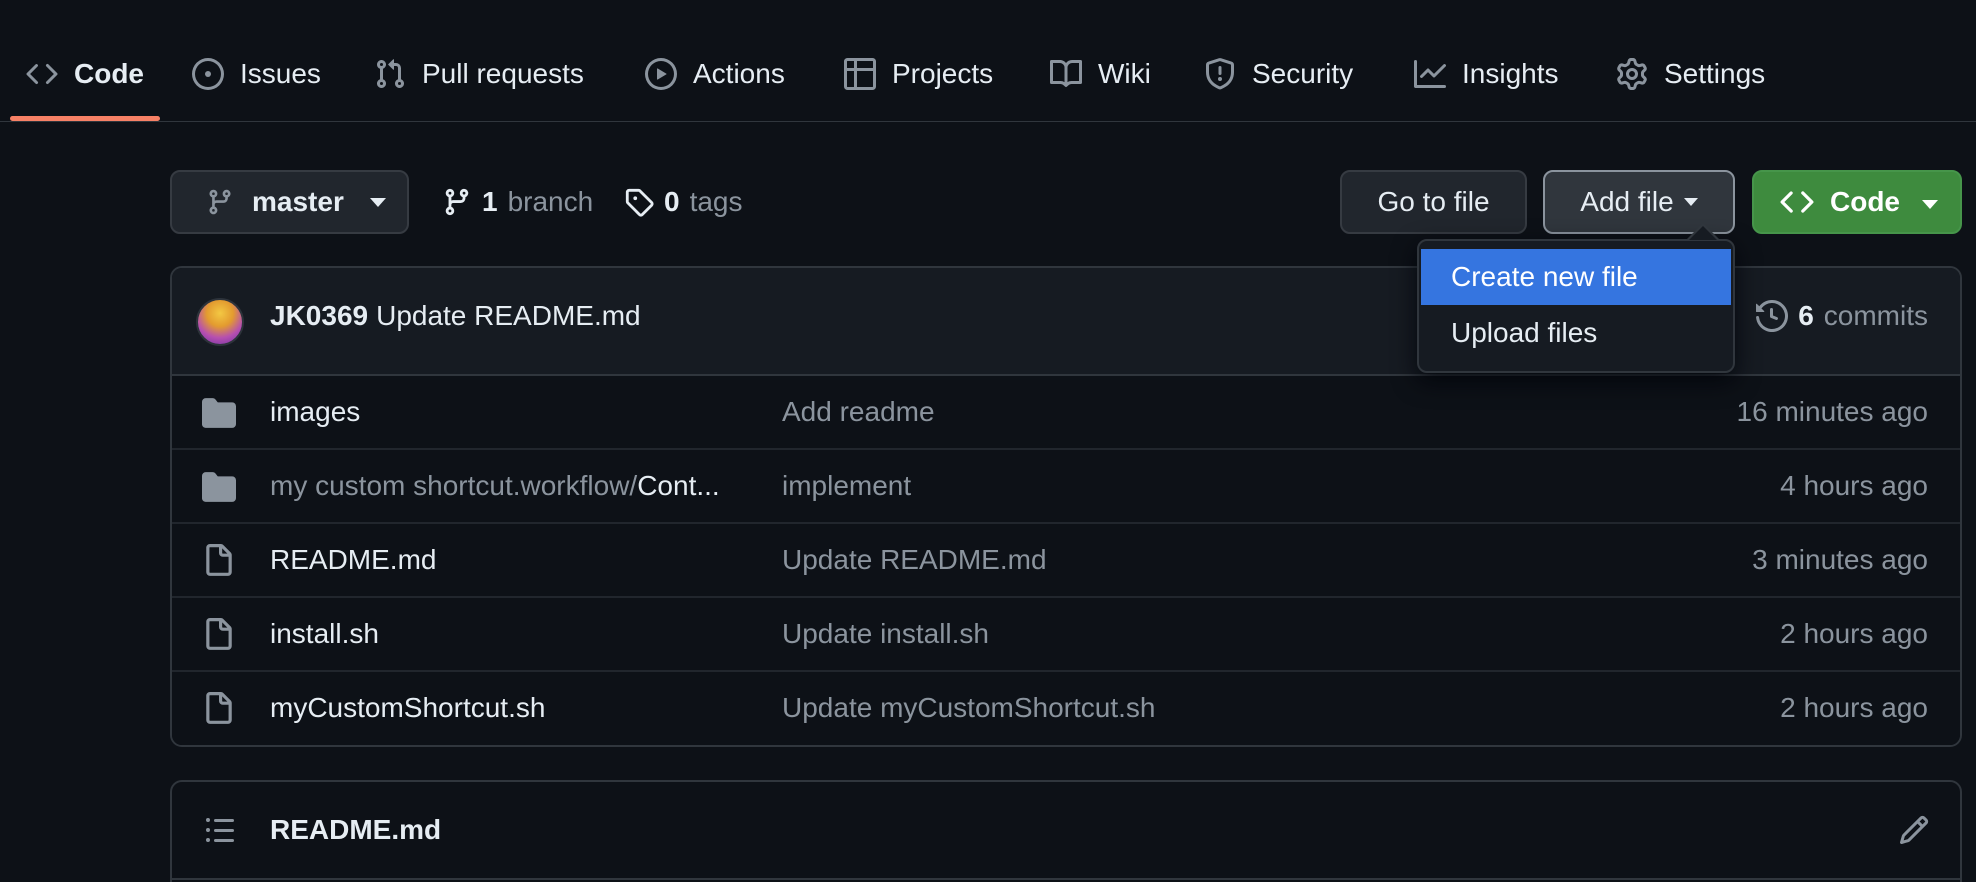 The height and width of the screenshot is (882, 1976). What do you see at coordinates (1430, 74) in the screenshot?
I see `graph-icon` at bounding box center [1430, 74].